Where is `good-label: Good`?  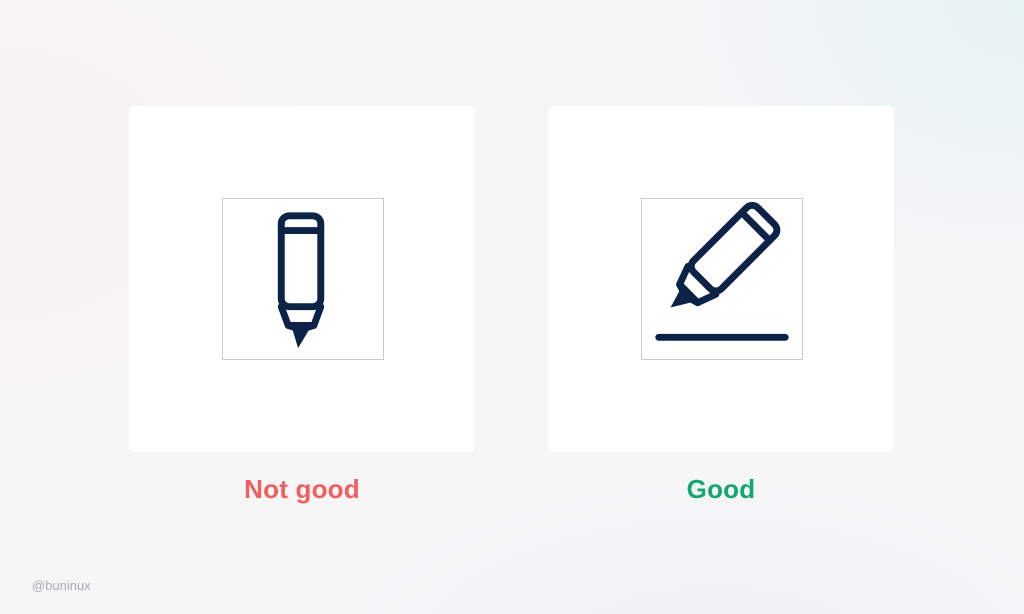 good-label: Good is located at coordinates (721, 489).